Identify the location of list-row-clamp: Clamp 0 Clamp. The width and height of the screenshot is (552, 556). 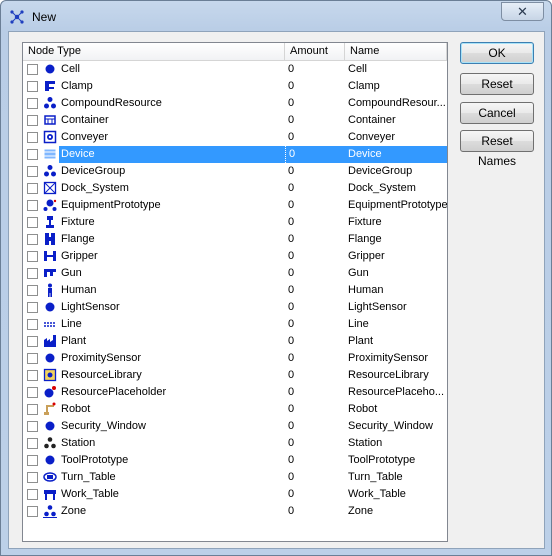
(235, 86).